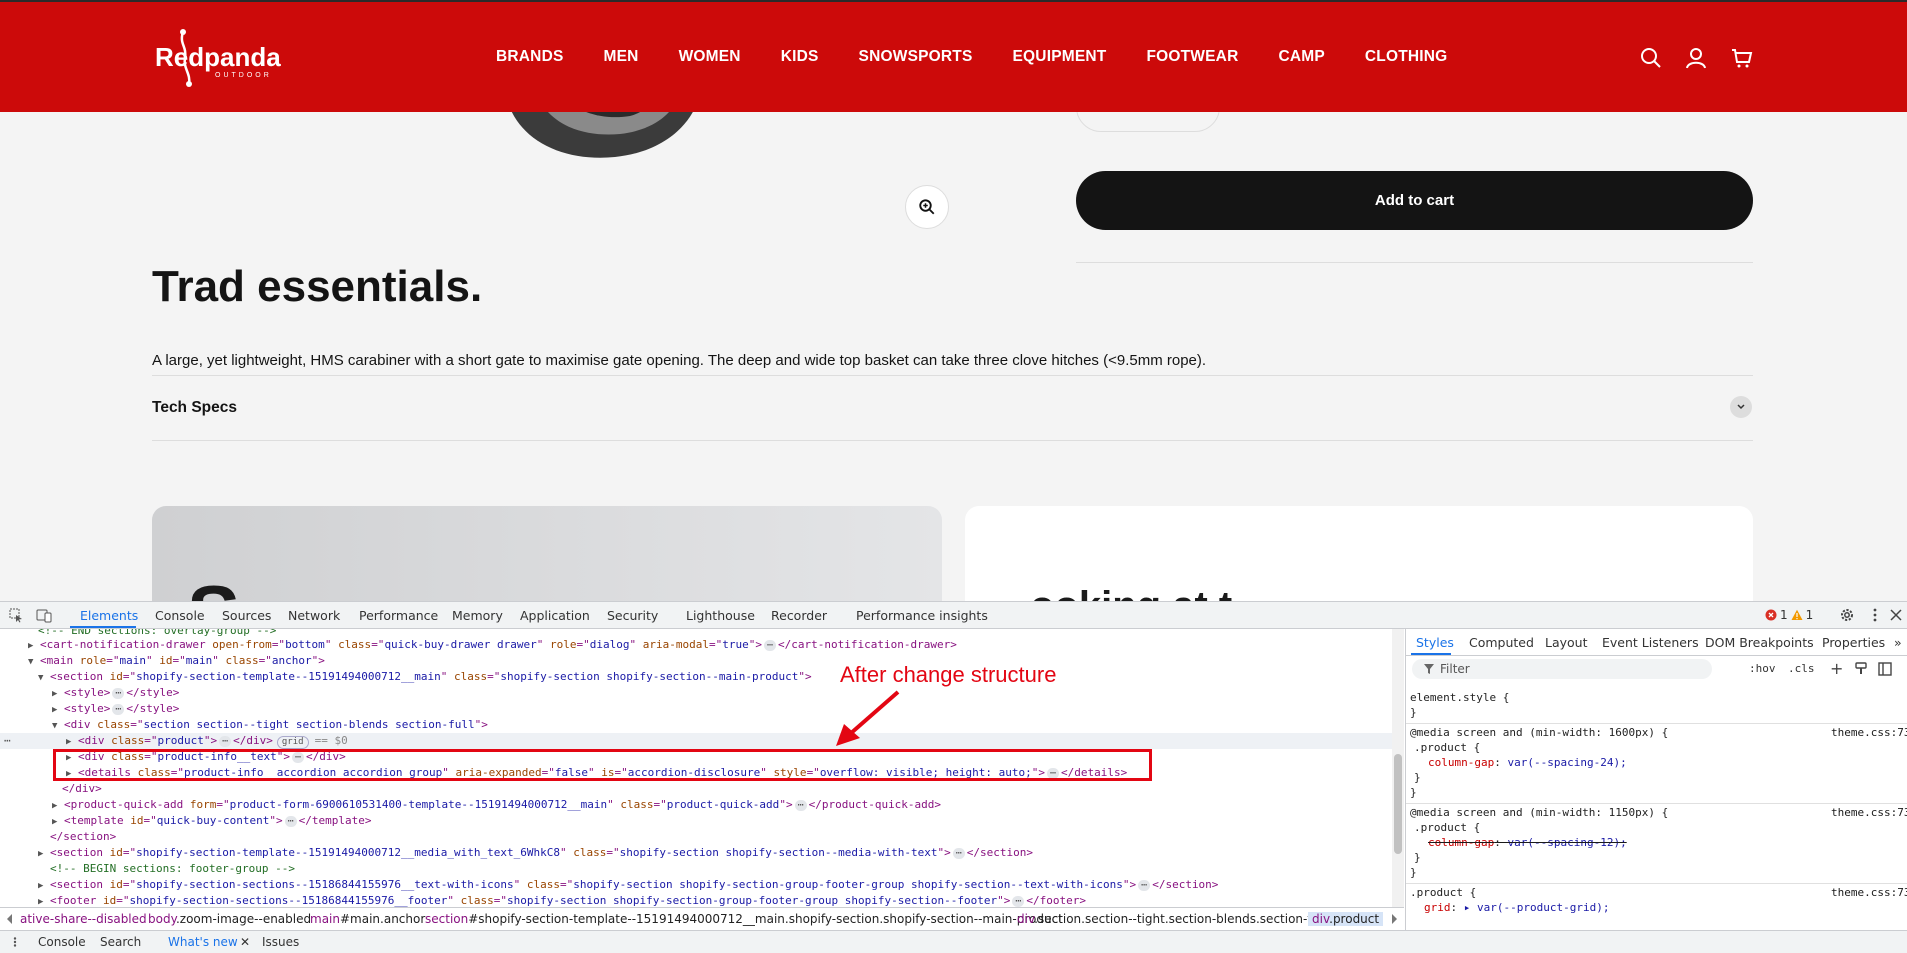 The width and height of the screenshot is (1907, 953). What do you see at coordinates (280, 942) in the screenshot?
I see `drawer-tab-issues: Issues` at bounding box center [280, 942].